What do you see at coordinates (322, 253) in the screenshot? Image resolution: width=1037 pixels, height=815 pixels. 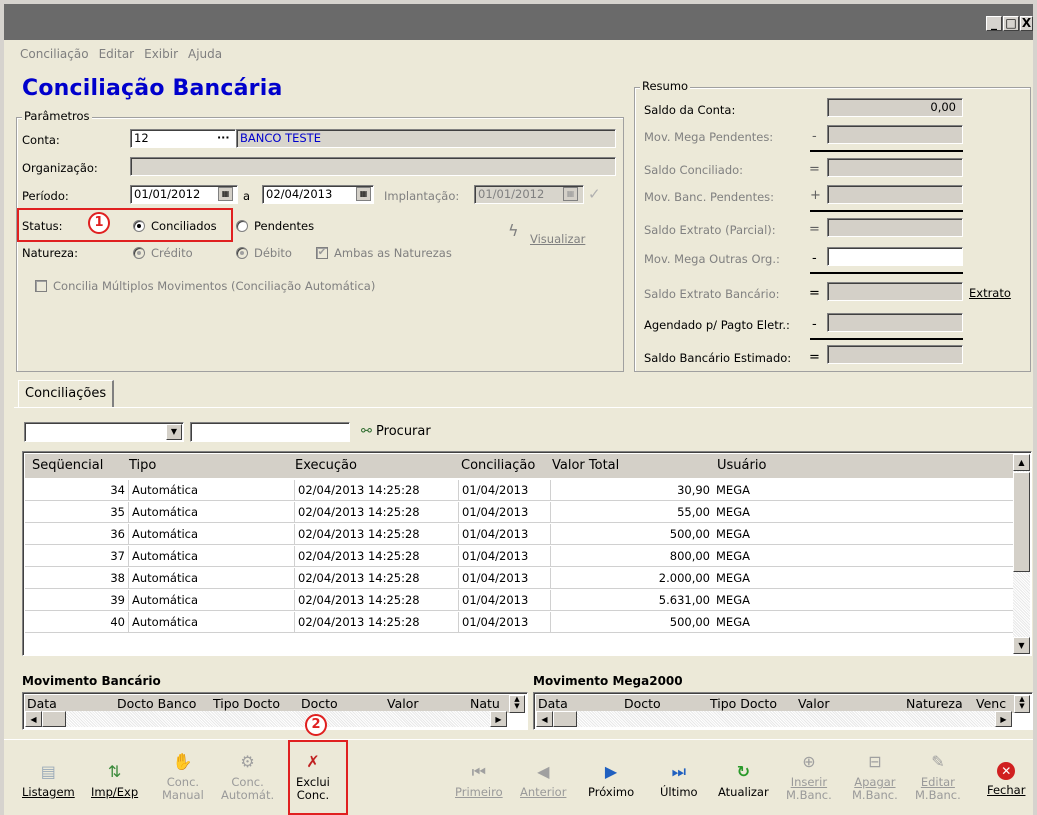 I see `natureza-ambas-checkbox: ✔` at bounding box center [322, 253].